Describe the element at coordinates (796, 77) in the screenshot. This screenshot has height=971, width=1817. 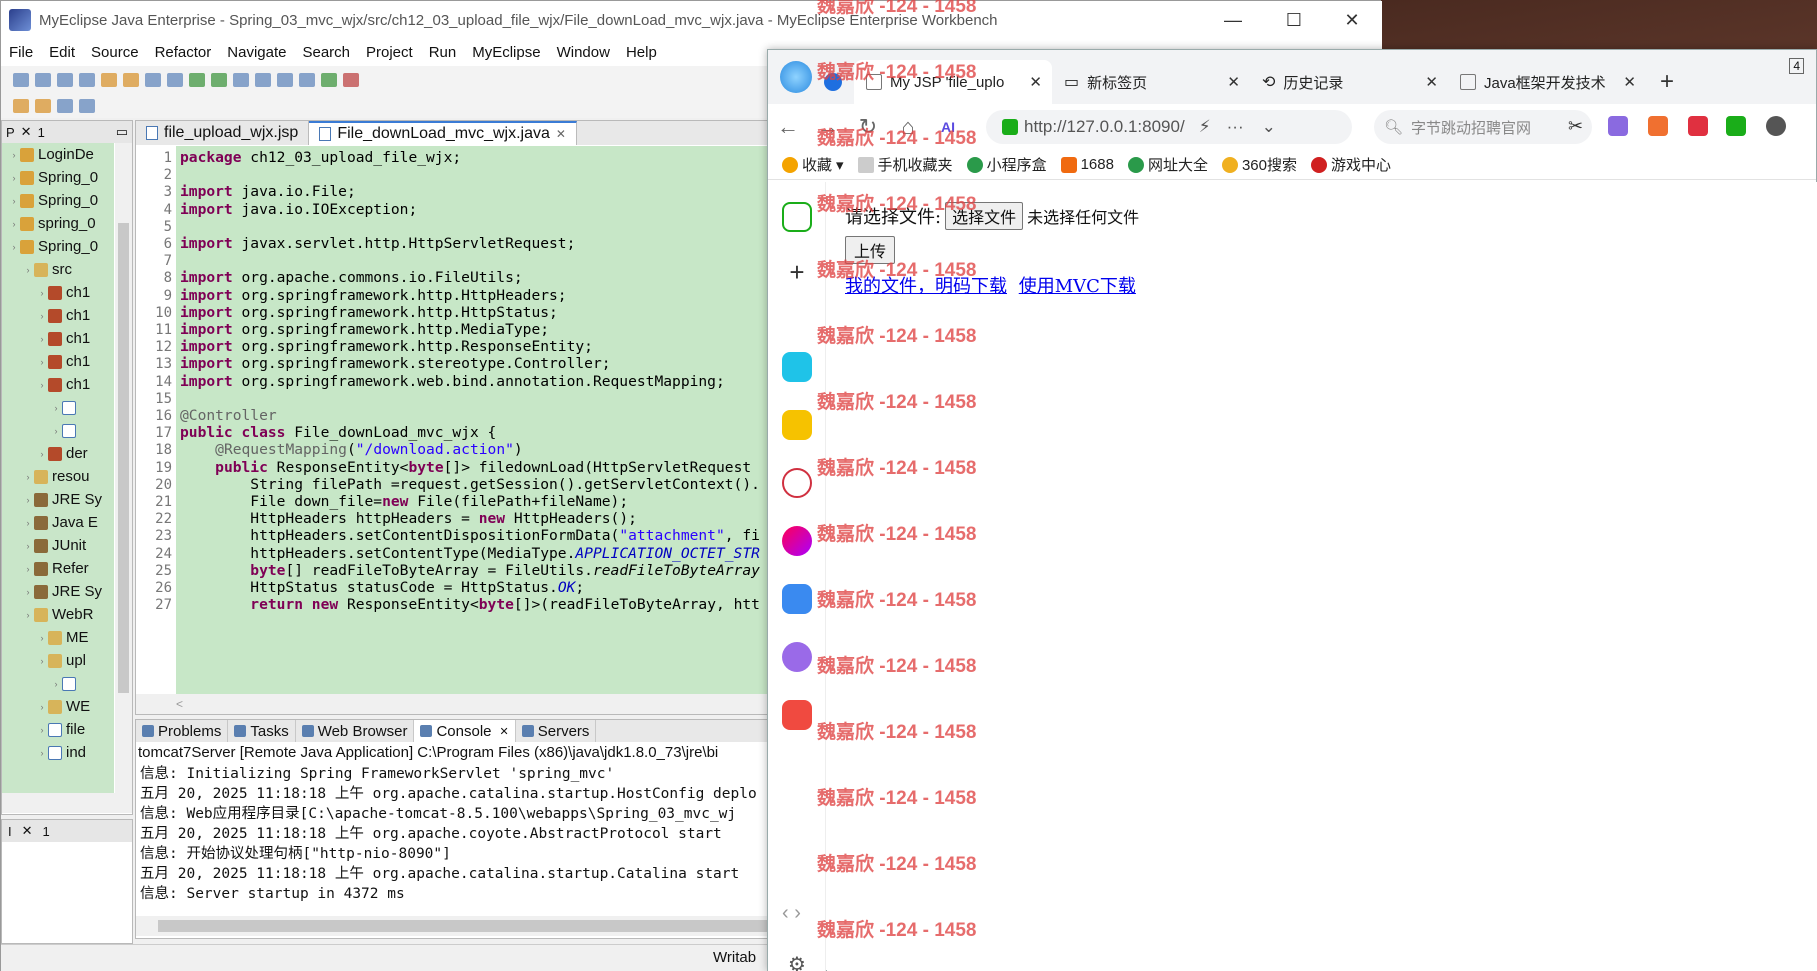
I see `browser-logo-icon` at that location.